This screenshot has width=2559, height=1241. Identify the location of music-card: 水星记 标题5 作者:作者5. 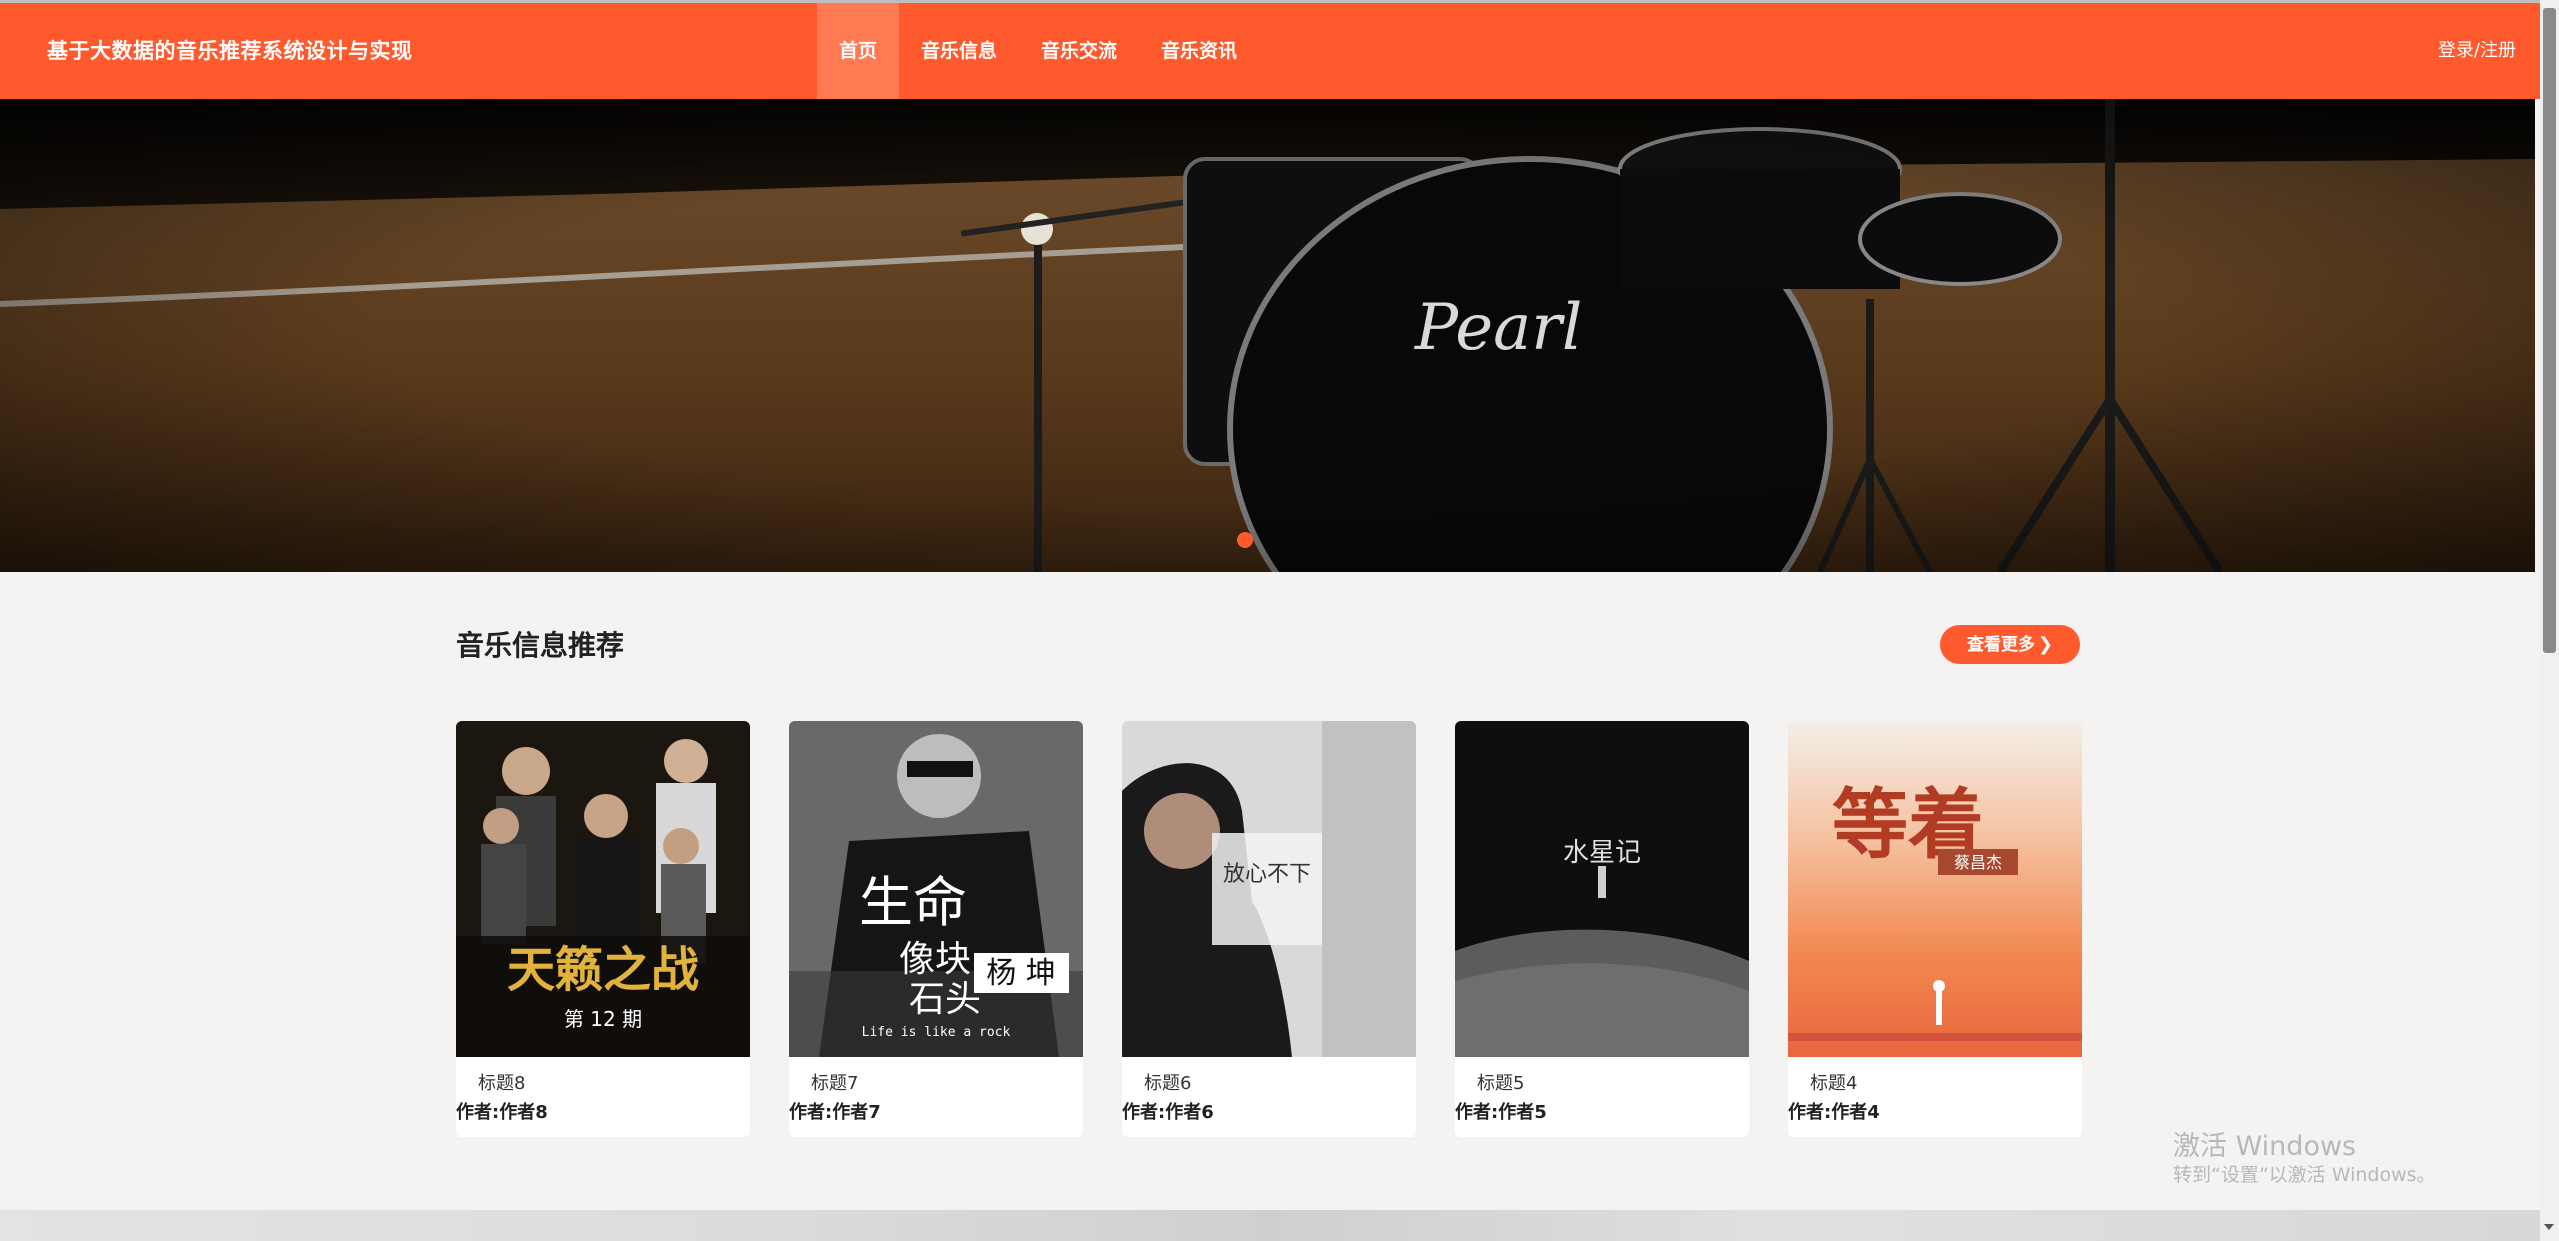
(1602, 929).